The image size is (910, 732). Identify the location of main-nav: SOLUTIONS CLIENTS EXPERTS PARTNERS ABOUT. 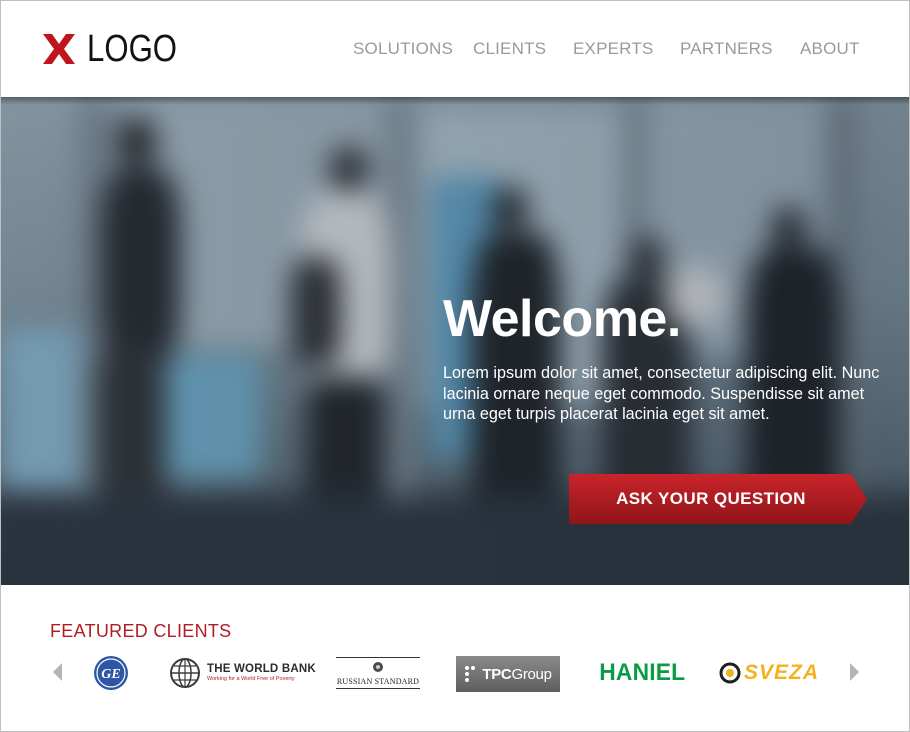
(455, 50).